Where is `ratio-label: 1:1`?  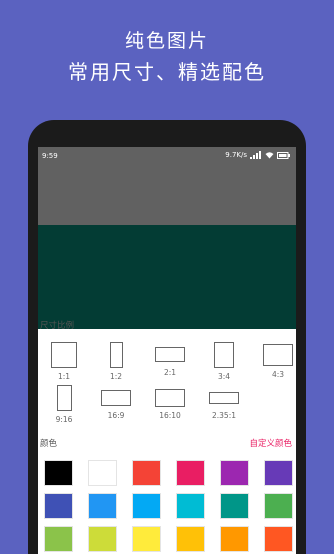
ratio-label: 1:1 is located at coordinates (64, 376).